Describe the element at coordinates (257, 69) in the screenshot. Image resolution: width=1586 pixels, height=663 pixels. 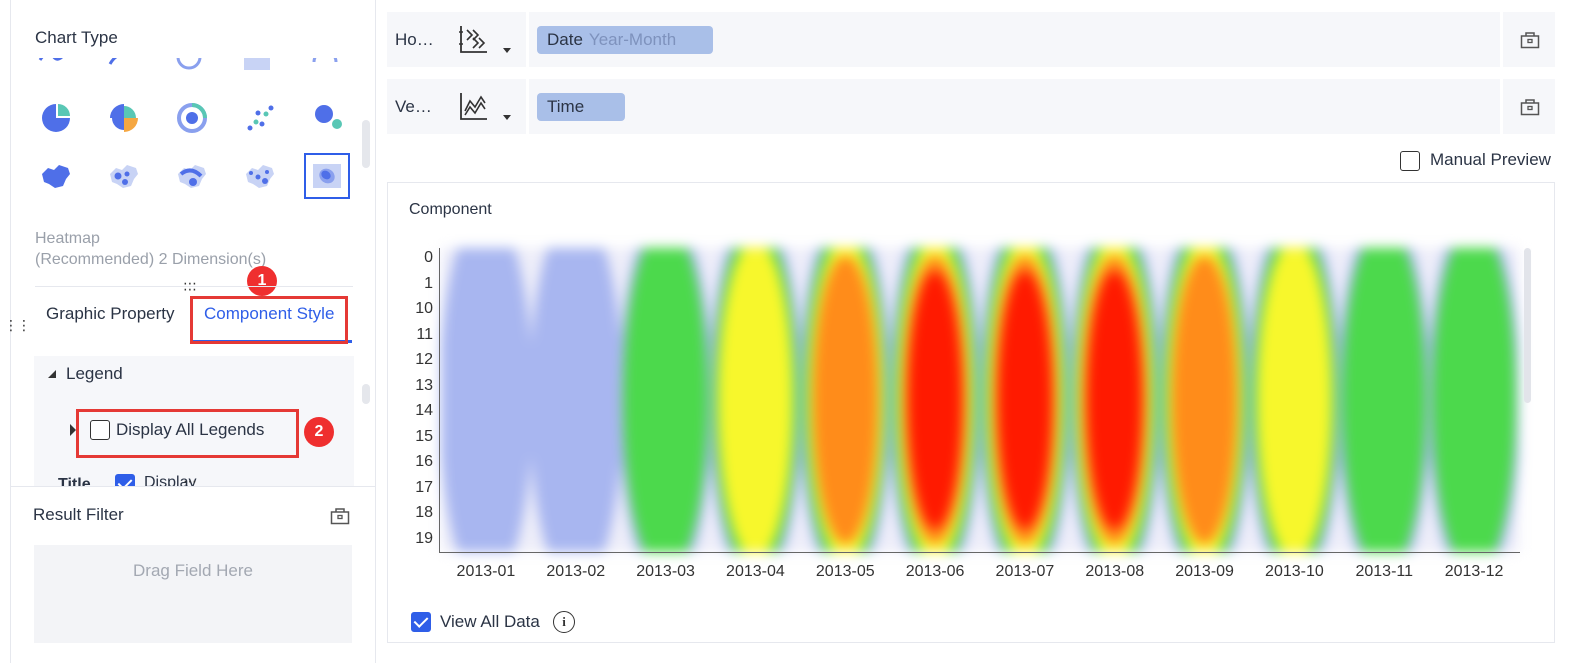
I see `chart-type-area-icon` at that location.